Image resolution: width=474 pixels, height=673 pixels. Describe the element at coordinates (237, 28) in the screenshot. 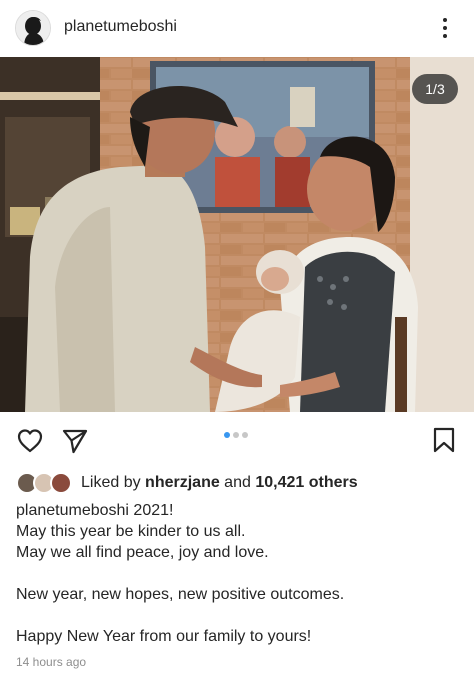

I see `post-header: planetumeboshi` at that location.